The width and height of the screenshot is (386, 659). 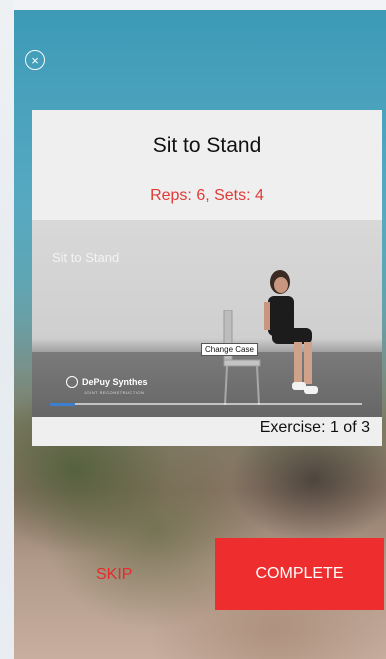 What do you see at coordinates (86, 257) in the screenshot?
I see `video-title: Sit to Stand` at bounding box center [86, 257].